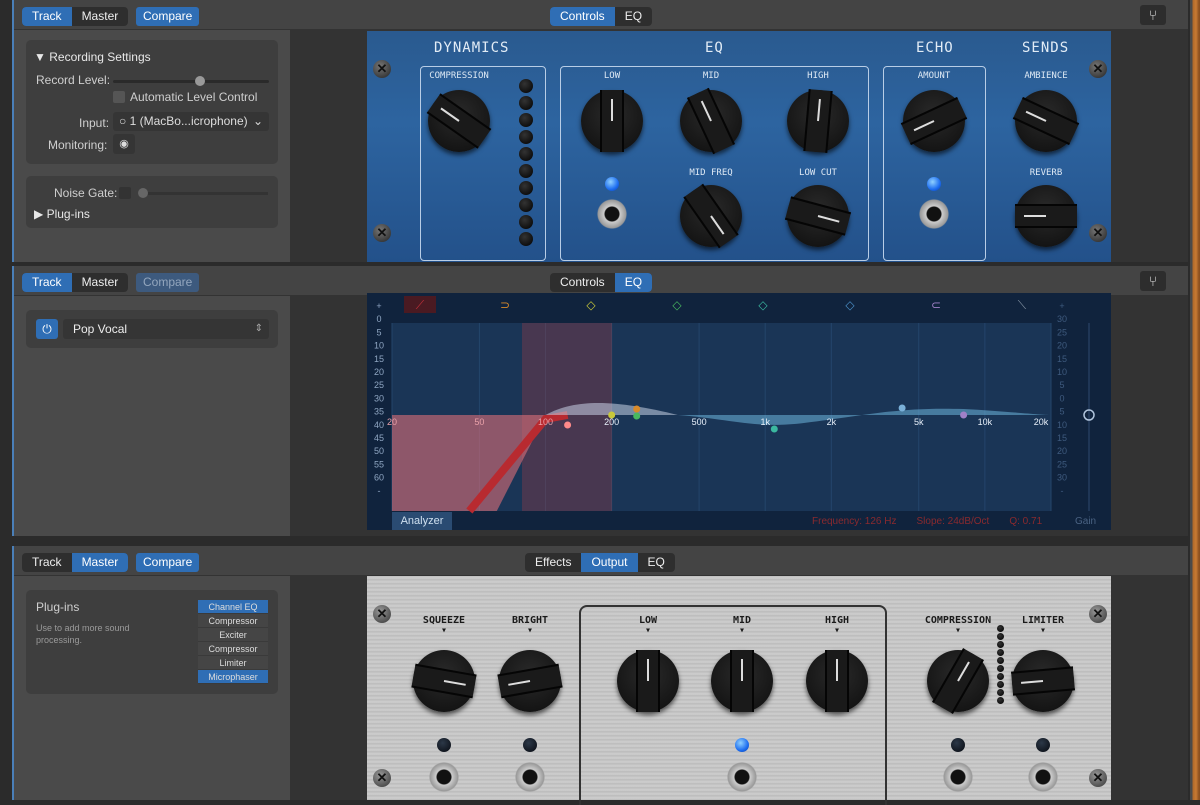  I want to click on plugin-slot: Exciter, so click(233, 635).